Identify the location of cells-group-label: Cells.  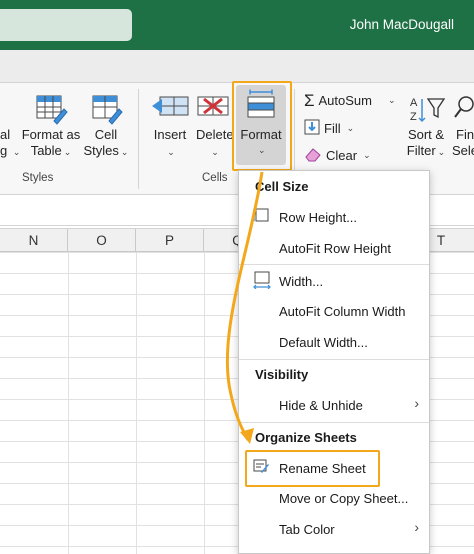
(215, 178).